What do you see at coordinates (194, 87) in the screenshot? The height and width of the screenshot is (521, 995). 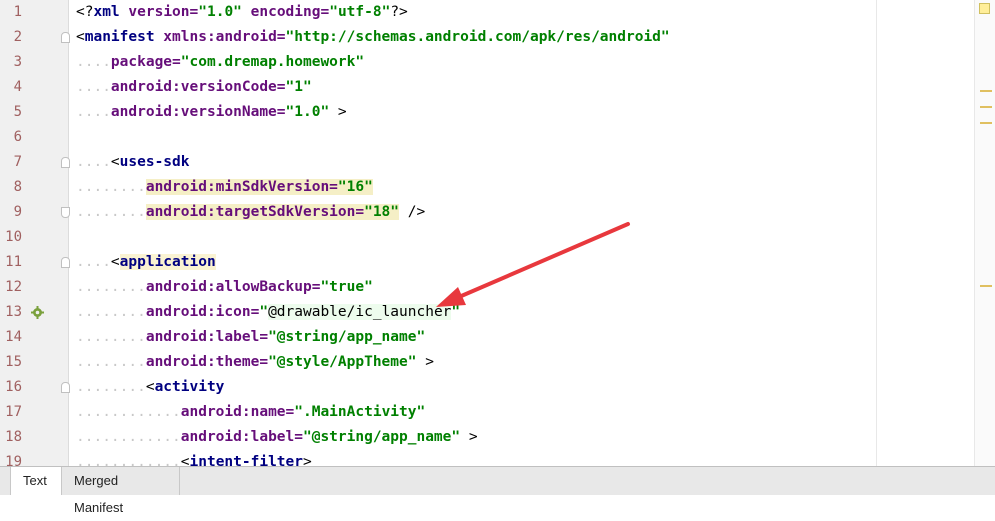 I see `code-line-4: ....android:versionCode="1"` at bounding box center [194, 87].